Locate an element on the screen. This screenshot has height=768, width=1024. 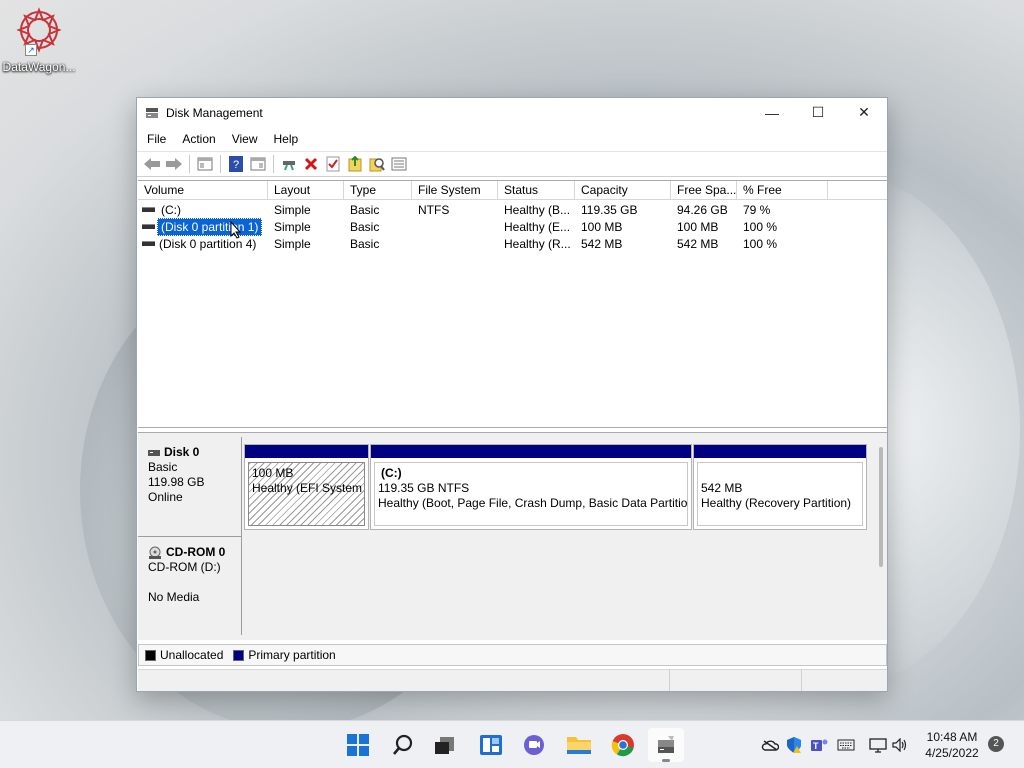
disk-type: CD-ROM (D:) is located at coordinates (184, 567).